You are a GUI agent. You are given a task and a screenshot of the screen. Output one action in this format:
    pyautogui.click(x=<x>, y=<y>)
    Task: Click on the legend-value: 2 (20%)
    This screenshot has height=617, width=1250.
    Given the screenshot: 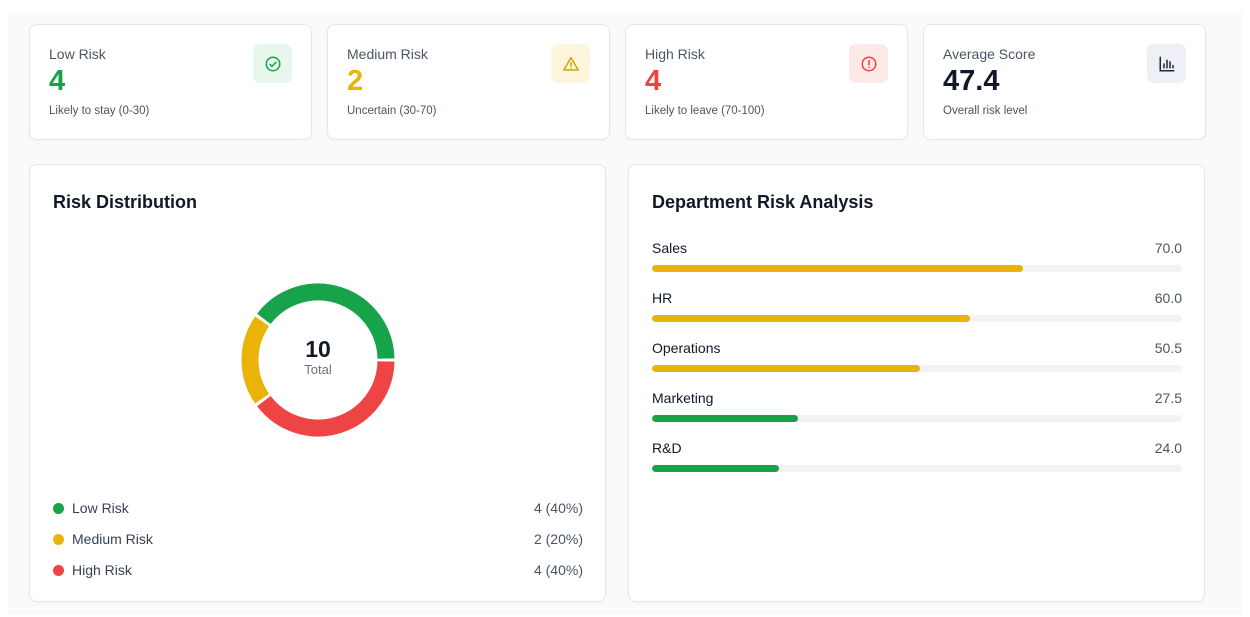 What is the action you would take?
    pyautogui.click(x=558, y=539)
    